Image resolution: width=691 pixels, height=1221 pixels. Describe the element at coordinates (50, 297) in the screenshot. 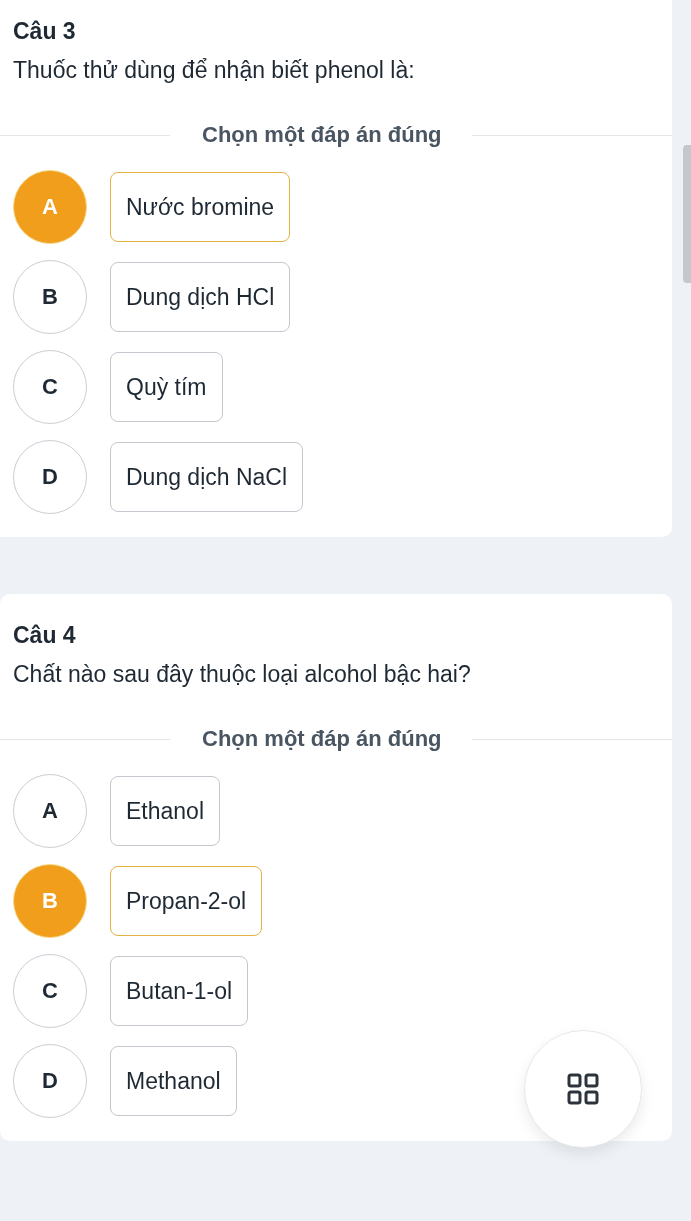

I see `option-letter: B` at that location.